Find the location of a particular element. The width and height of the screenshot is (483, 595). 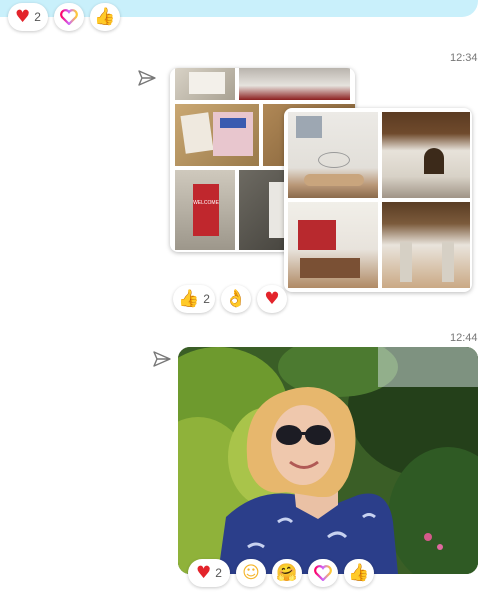

reaction-smile: ☺ is located at coordinates (251, 573).